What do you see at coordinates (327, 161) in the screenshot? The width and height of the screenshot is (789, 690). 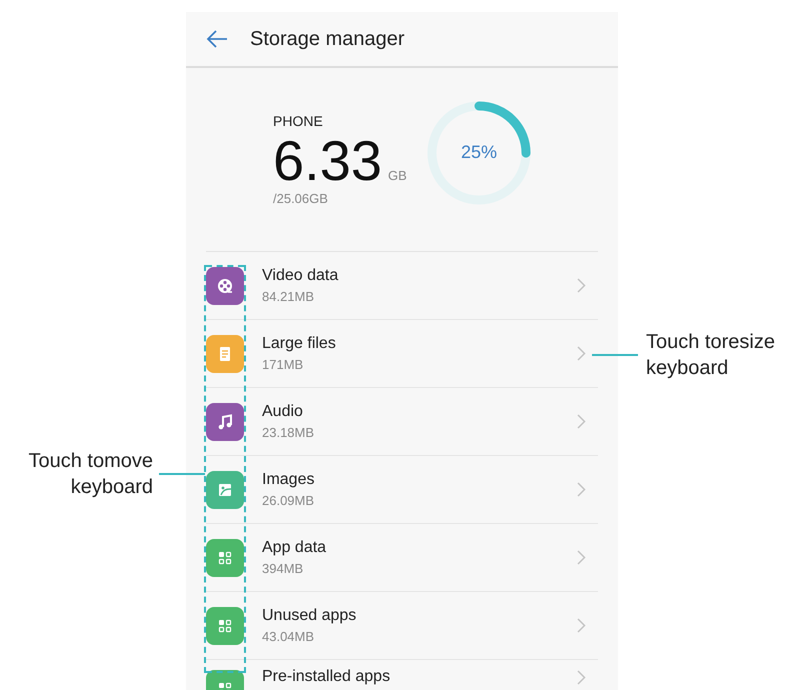 I see `used-amount: 6.33` at bounding box center [327, 161].